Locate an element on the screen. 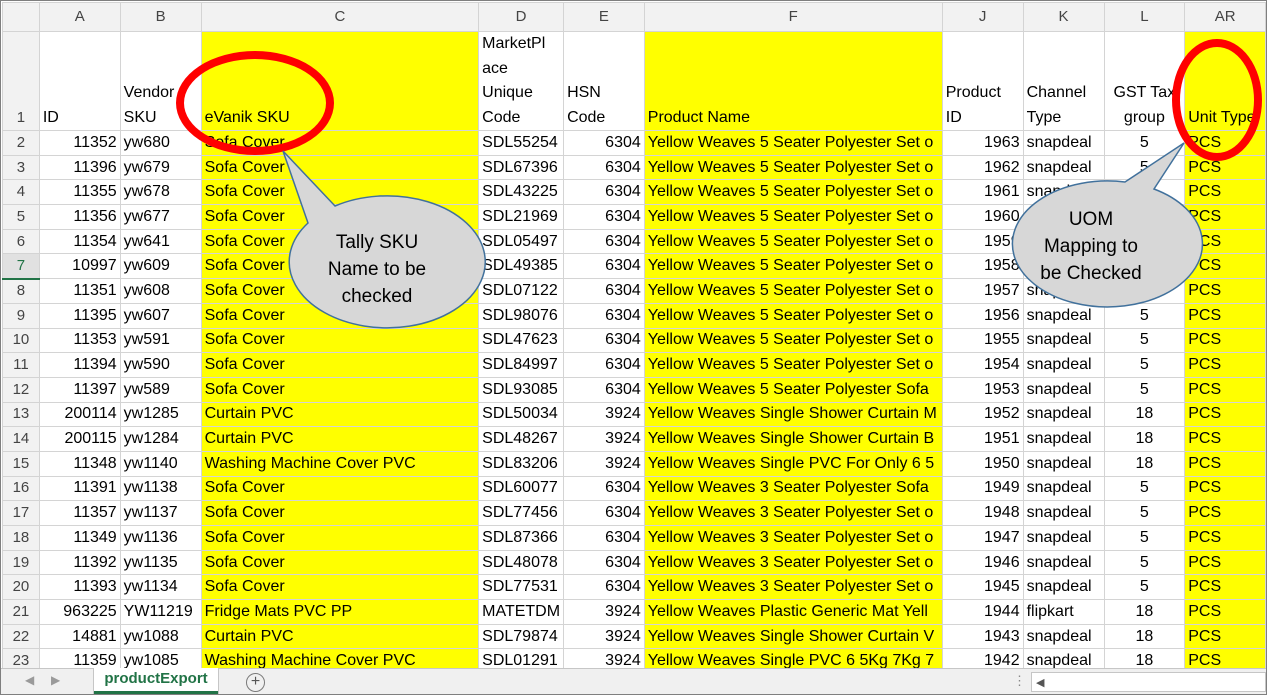  plus-circle-icon: + is located at coordinates (255, 682).